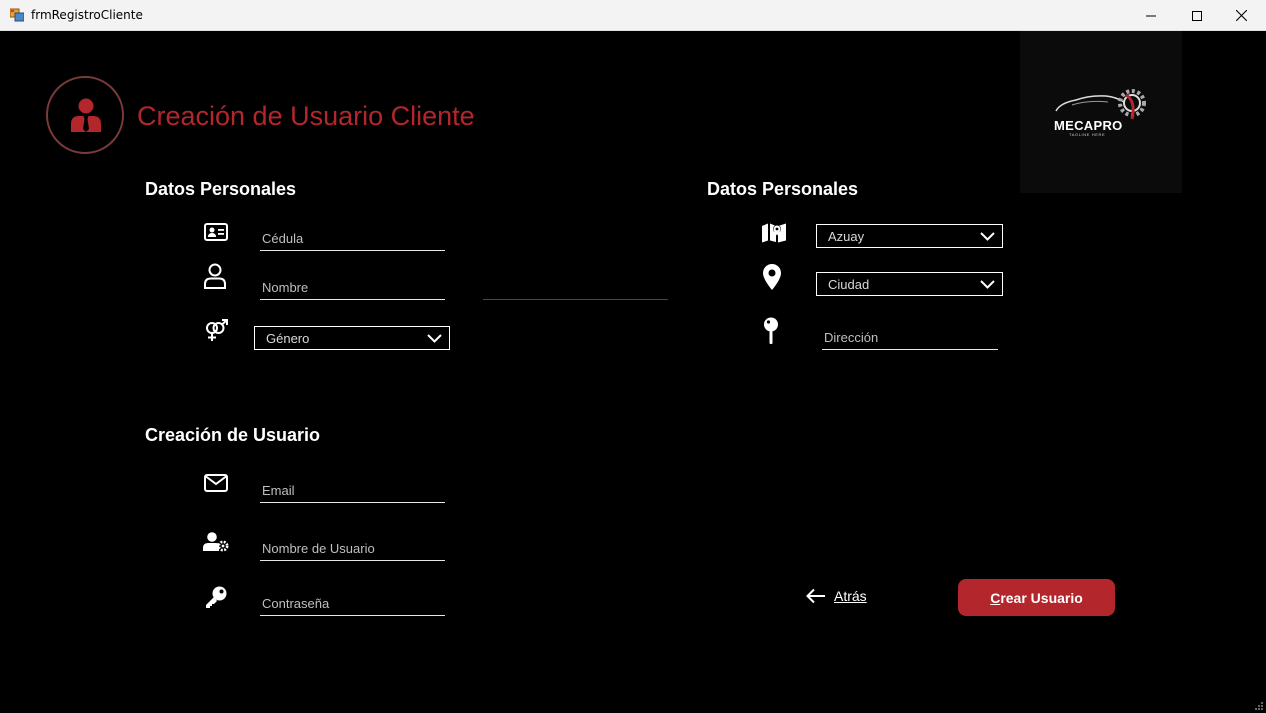  What do you see at coordinates (216, 542) in the screenshot?
I see `user-settings-icon` at bounding box center [216, 542].